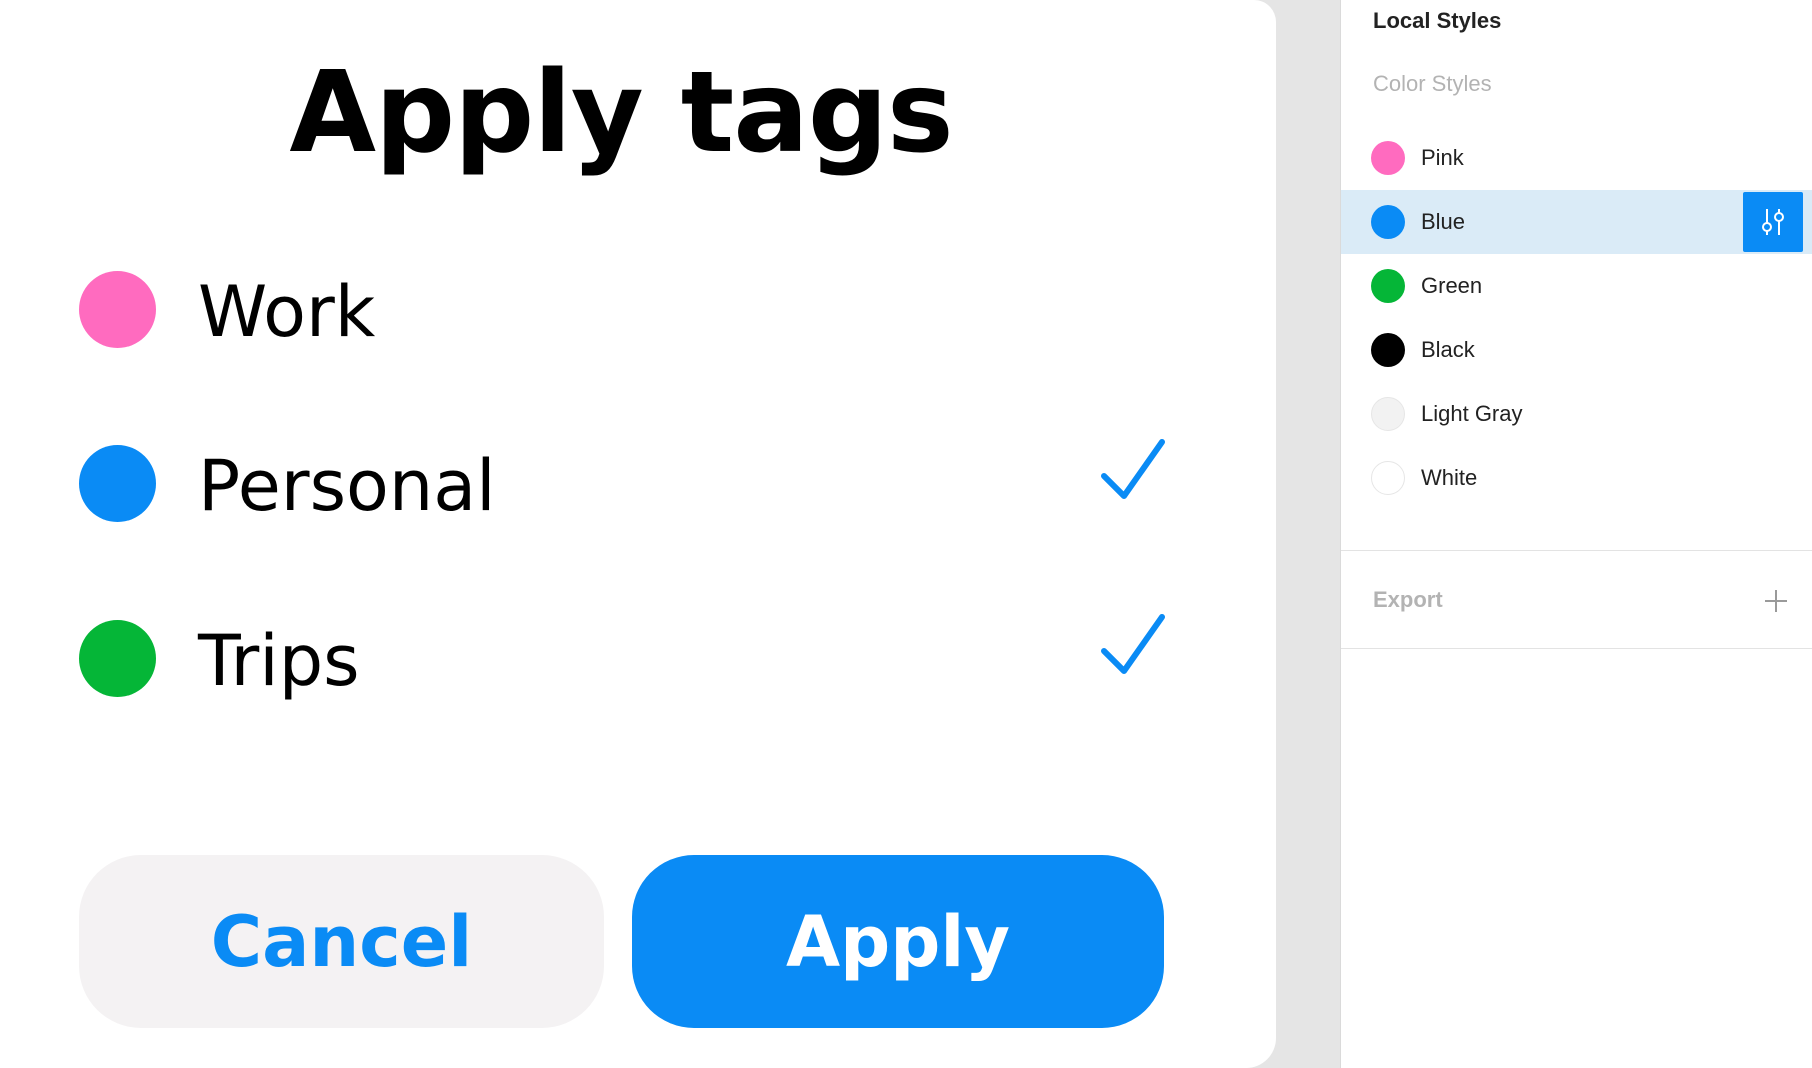  What do you see at coordinates (1576, 478) in the screenshot?
I see `style-item-white: White` at bounding box center [1576, 478].